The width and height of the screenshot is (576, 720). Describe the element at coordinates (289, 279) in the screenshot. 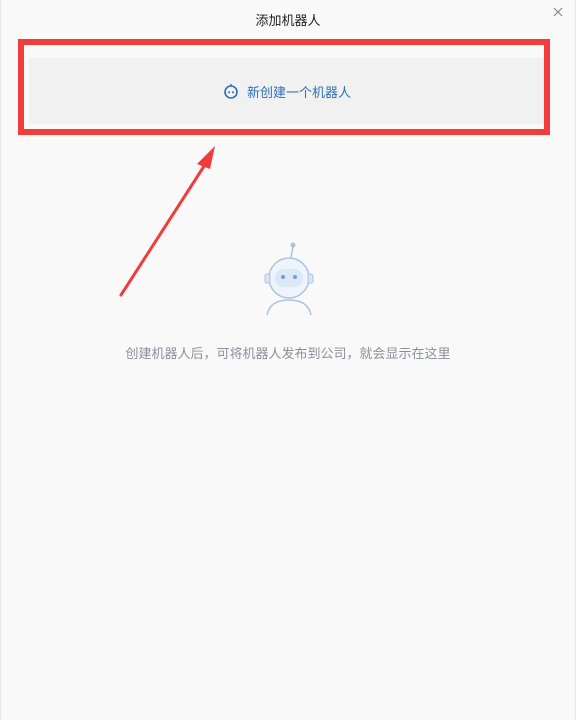

I see `robot-illustration` at that location.